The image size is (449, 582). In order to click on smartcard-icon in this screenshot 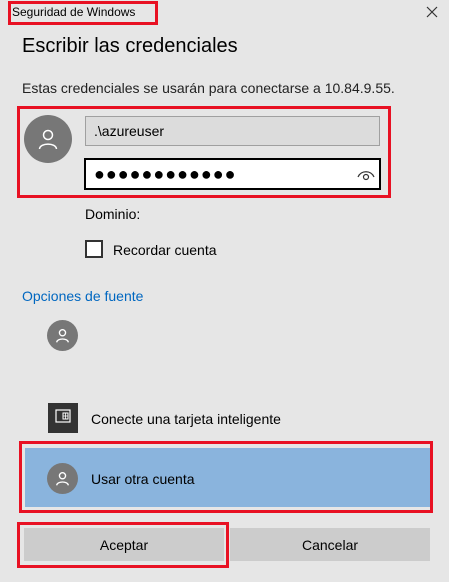, I will do `click(63, 418)`.